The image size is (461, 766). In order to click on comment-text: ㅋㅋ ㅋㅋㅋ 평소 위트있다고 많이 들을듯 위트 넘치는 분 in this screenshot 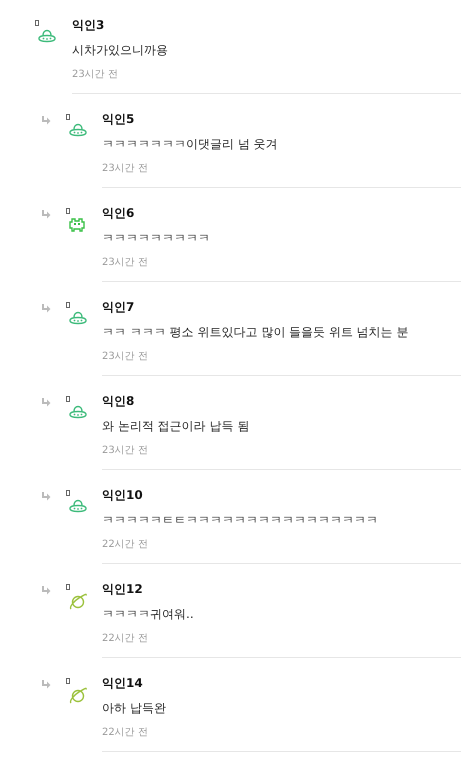, I will do `click(256, 332)`.